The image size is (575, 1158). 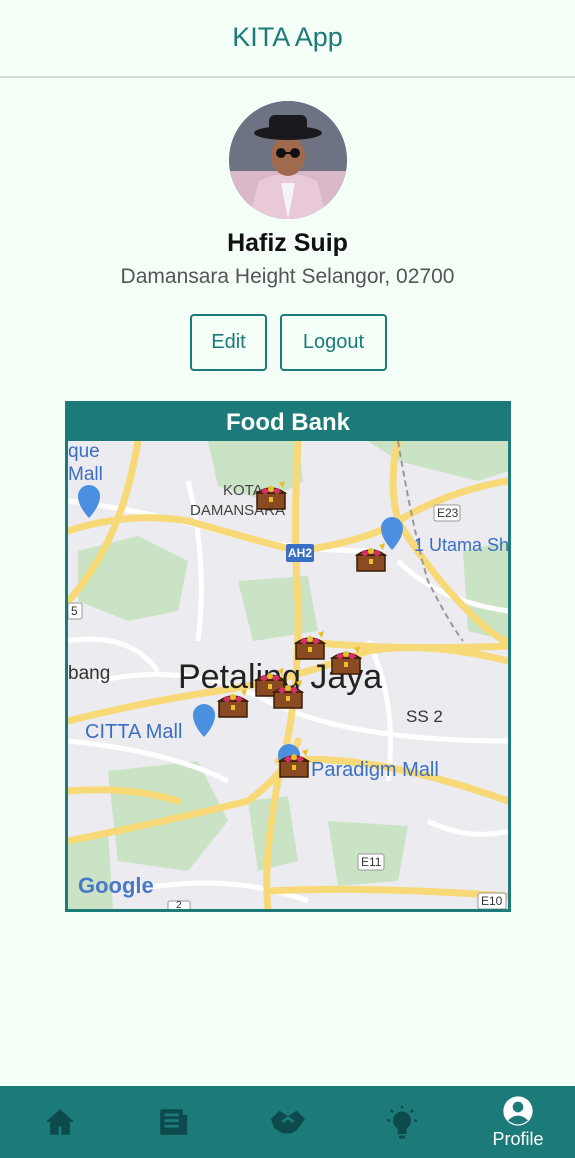 I want to click on map-label-edge-bang: bang, so click(x=89, y=673).